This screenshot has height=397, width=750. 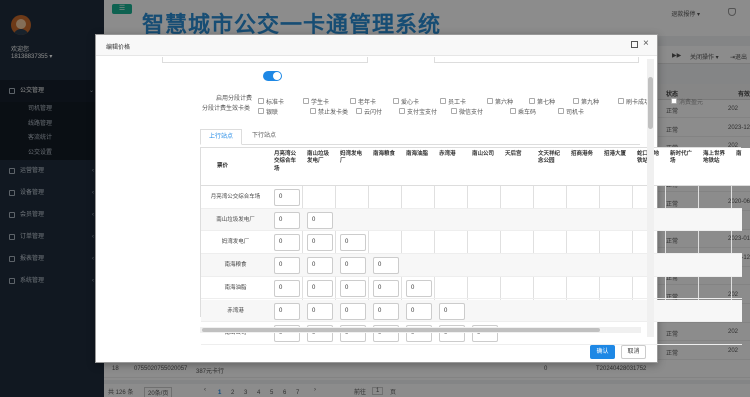 I want to click on card-type-label: 学生卡, so click(x=320, y=103).